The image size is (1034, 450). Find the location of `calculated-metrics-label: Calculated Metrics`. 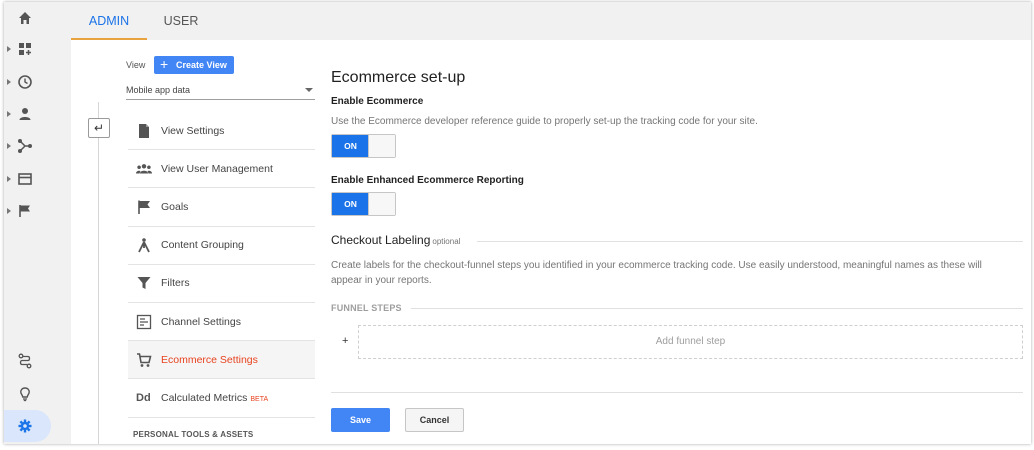

calculated-metrics-label: Calculated Metrics is located at coordinates (204, 397).